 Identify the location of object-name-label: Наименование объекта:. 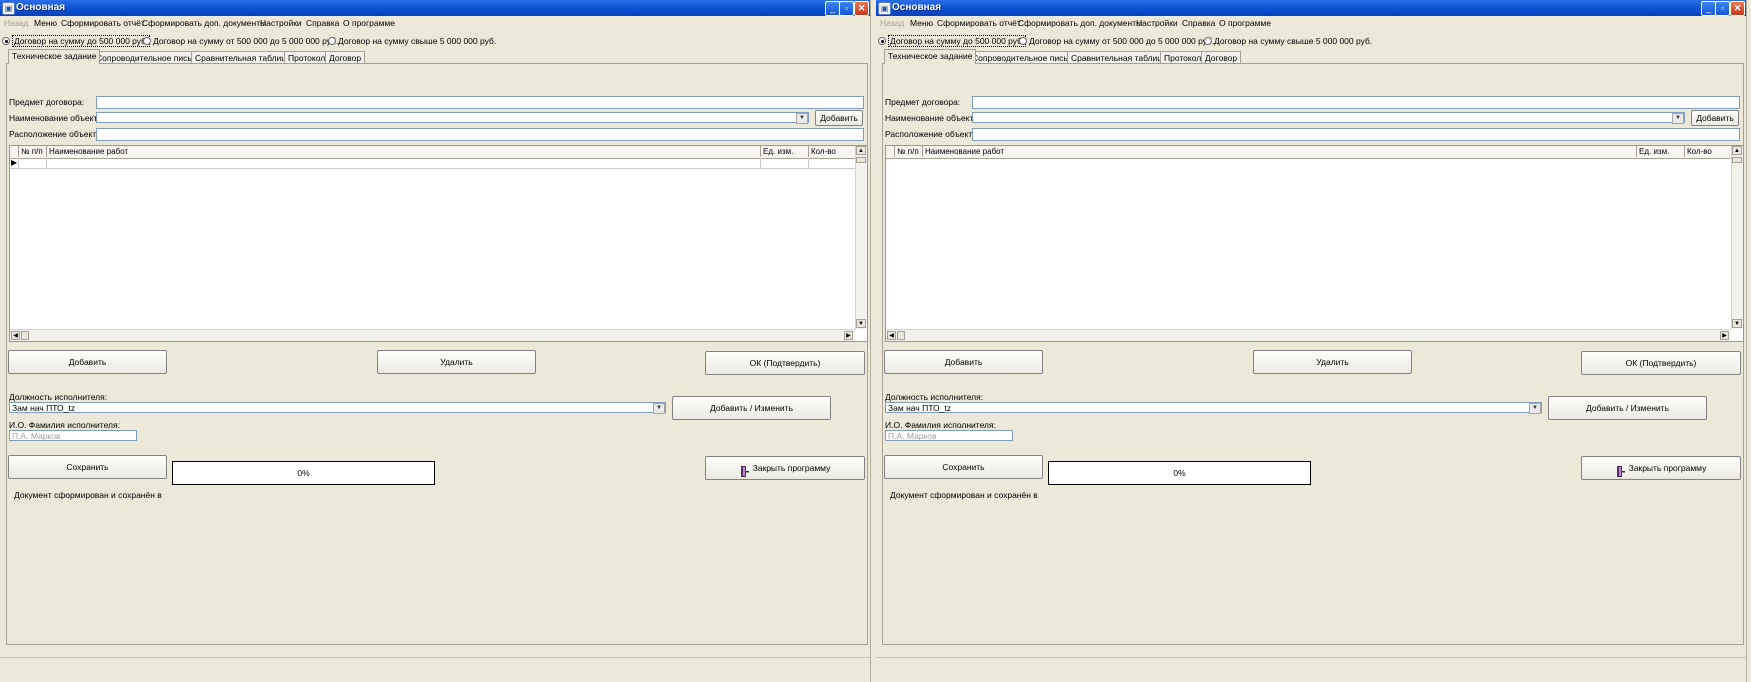
(57, 118).